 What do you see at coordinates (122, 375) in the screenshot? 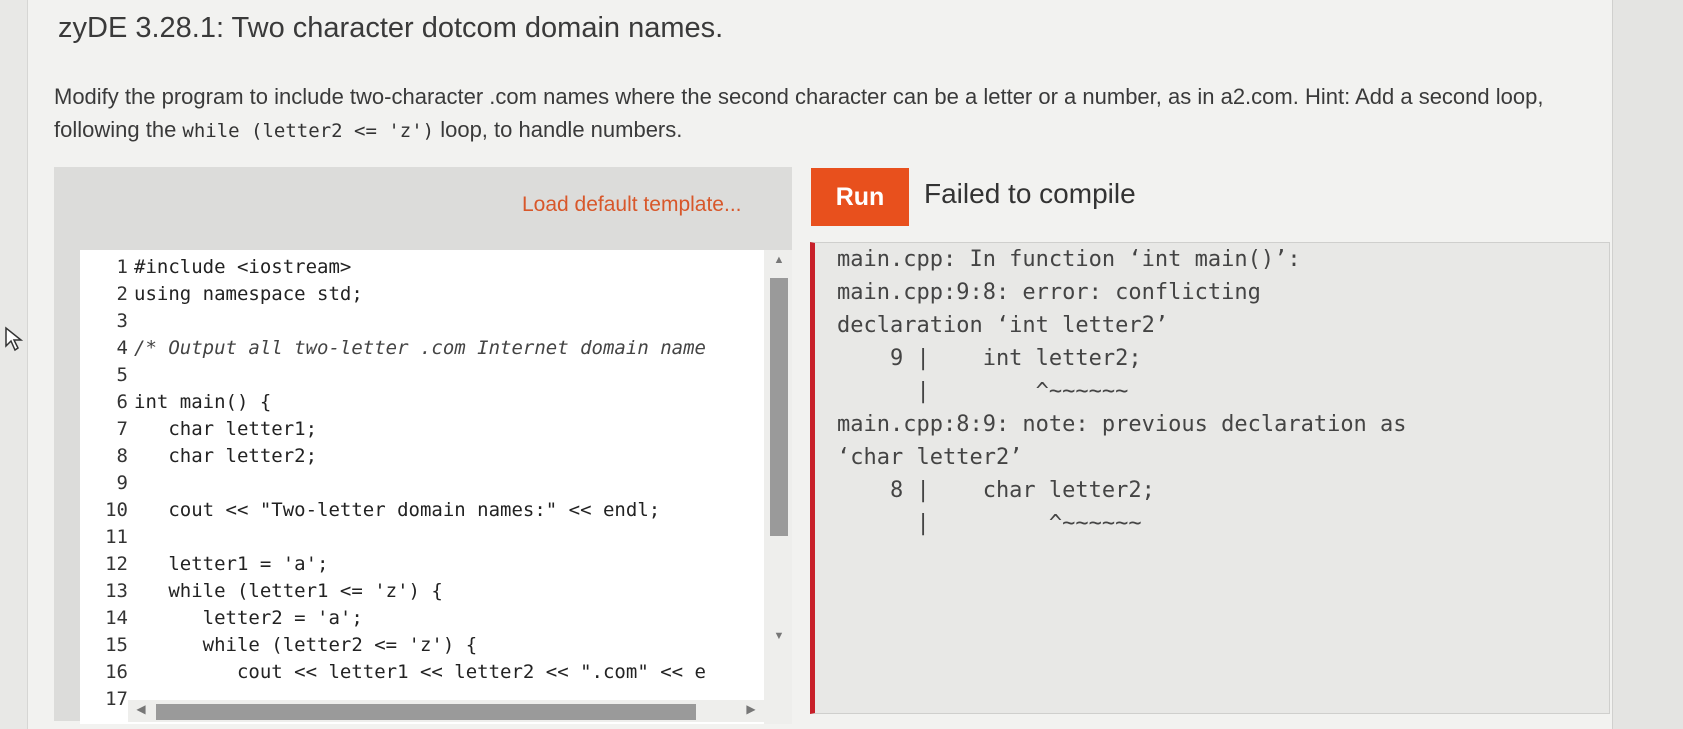
I see `line-number: 5` at bounding box center [122, 375].